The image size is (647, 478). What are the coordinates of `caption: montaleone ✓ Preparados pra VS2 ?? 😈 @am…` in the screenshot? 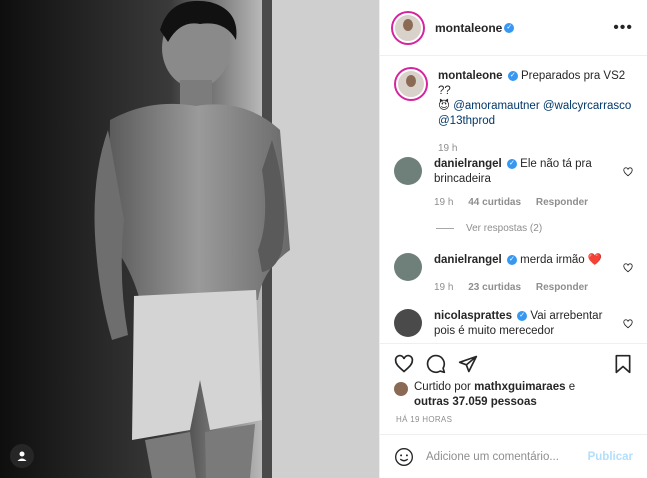 It's located at (513, 112).